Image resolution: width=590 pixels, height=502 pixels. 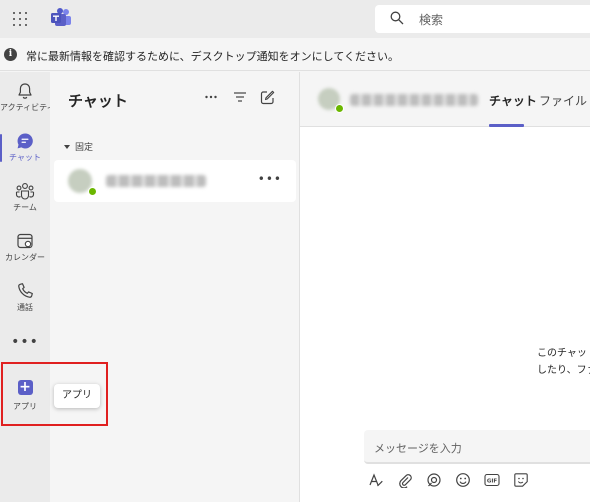 What do you see at coordinates (25, 207) in the screenshot?
I see `rail-item-label: チーム` at bounding box center [25, 207].